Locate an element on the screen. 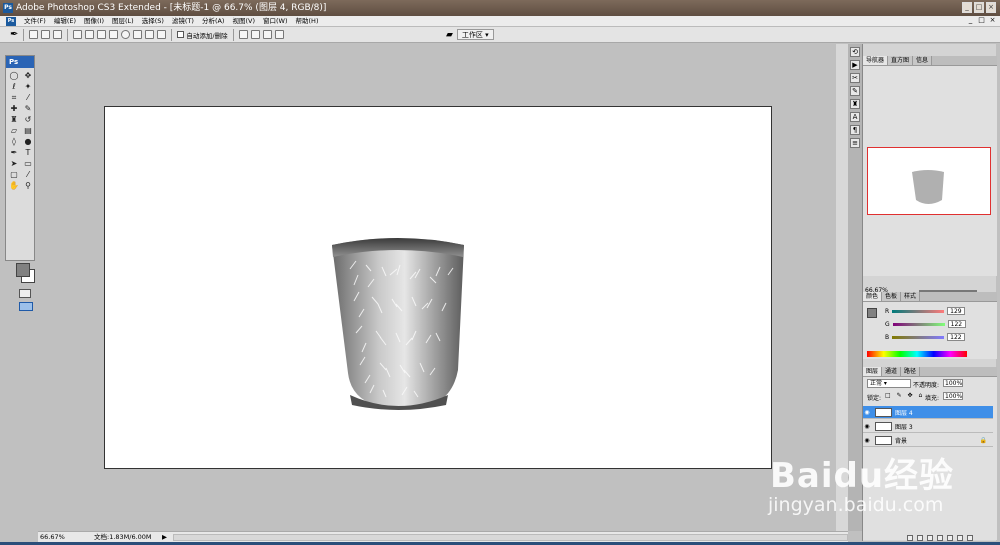 Image resolution: width=1000 pixels, height=545 pixels. dock-character-icon: A is located at coordinates (855, 117).